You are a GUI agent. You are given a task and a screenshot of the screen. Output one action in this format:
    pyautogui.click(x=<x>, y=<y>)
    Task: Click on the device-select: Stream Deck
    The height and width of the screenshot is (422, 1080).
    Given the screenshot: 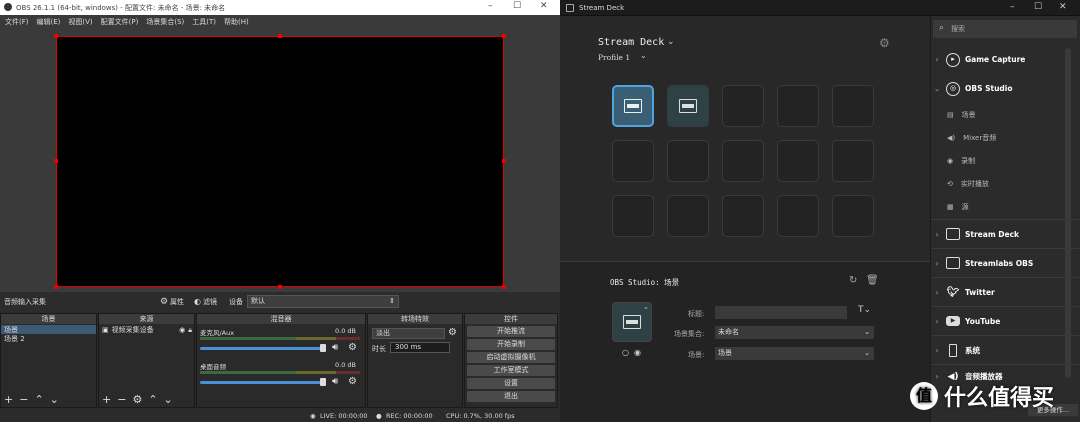 What is the action you would take?
    pyautogui.click(x=631, y=42)
    